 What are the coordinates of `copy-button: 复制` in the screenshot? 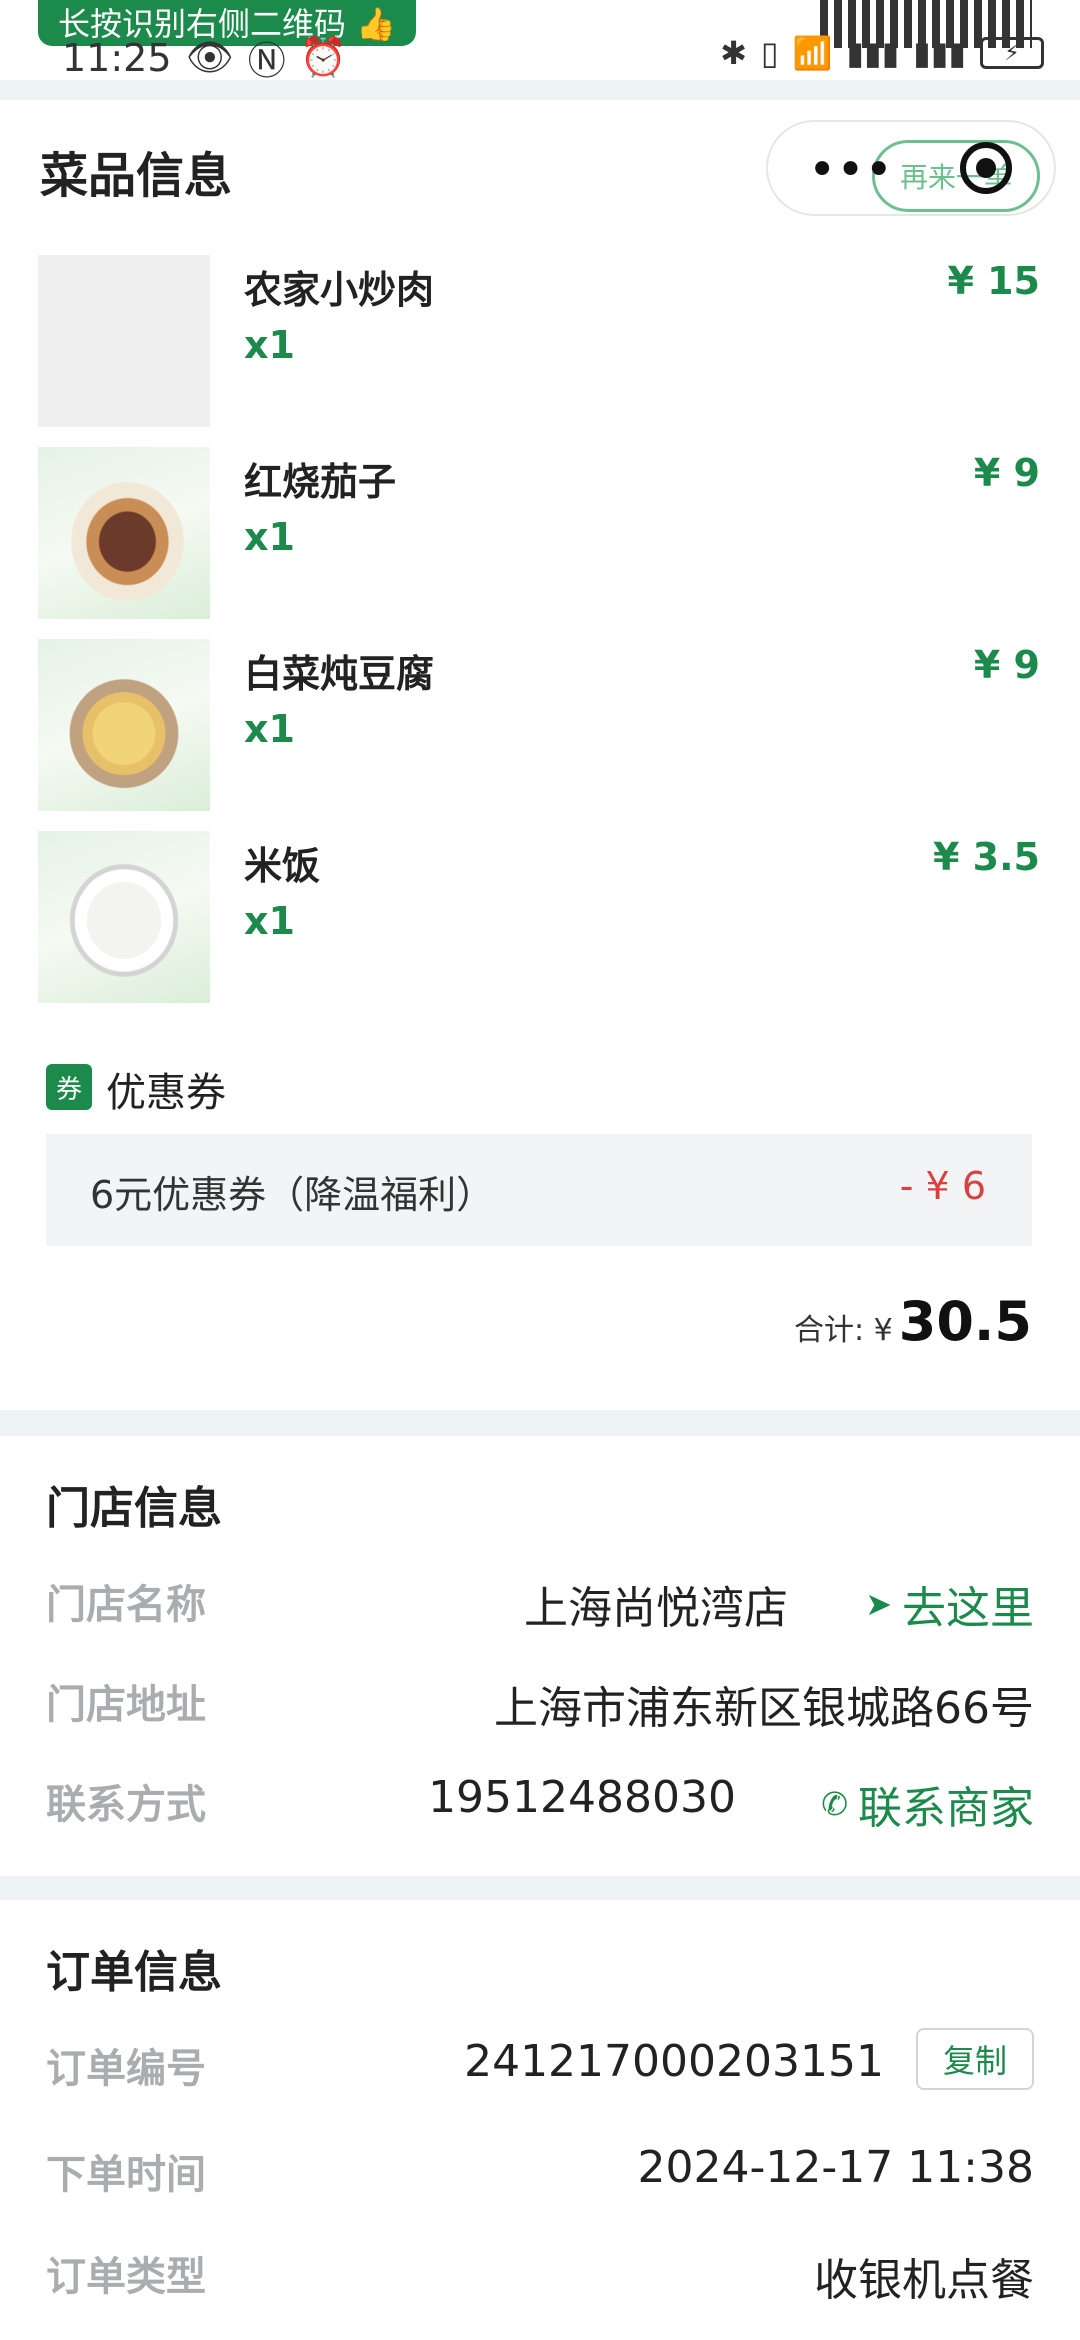 It's located at (975, 2059).